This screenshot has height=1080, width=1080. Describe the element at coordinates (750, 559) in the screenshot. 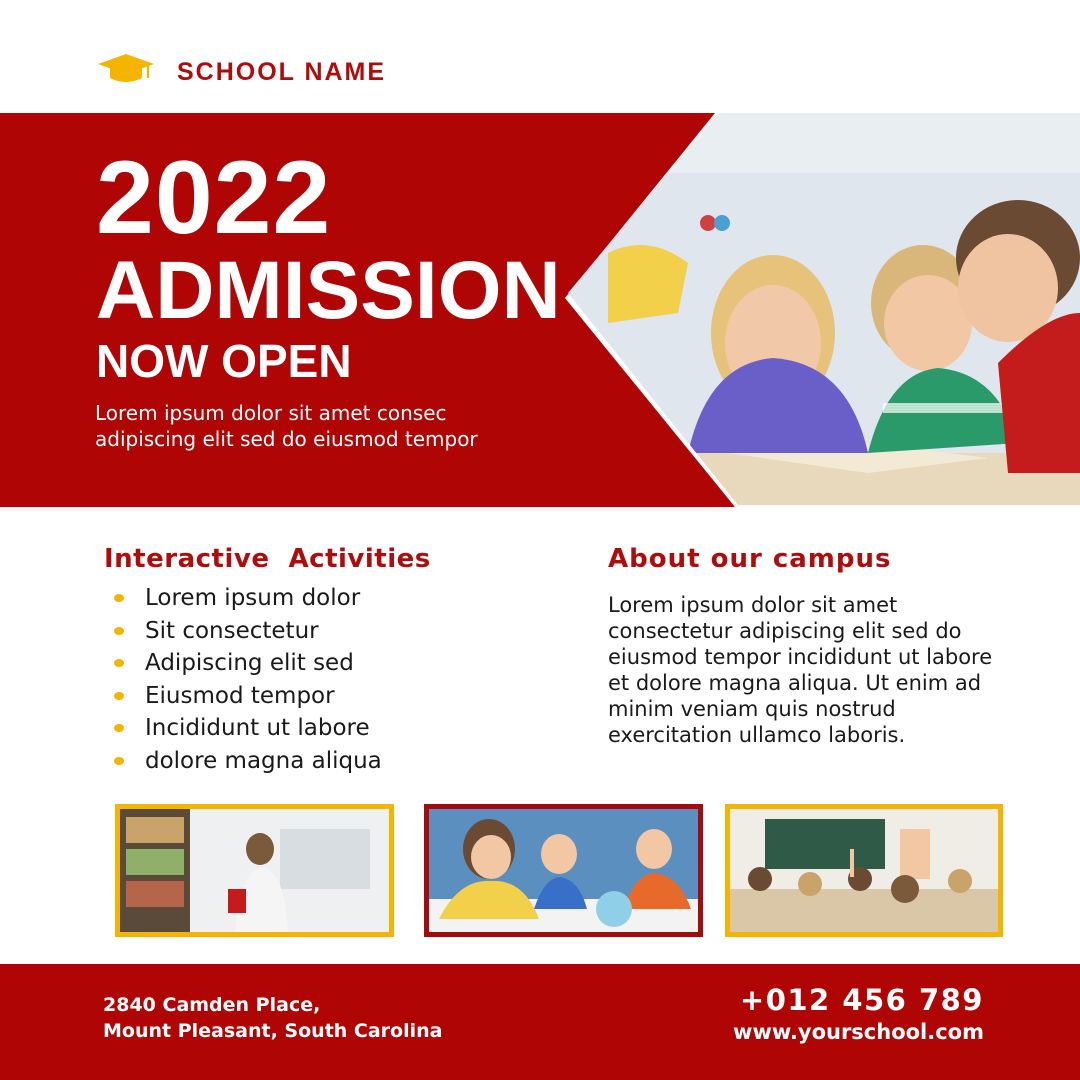

I see `campus-title: About our campus` at that location.